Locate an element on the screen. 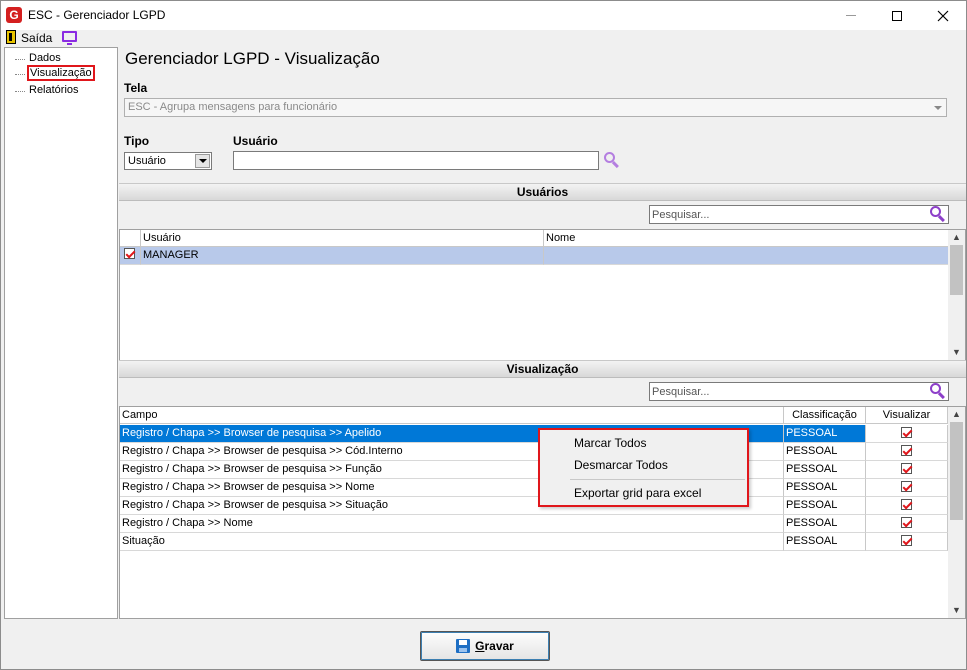 The image size is (967, 670). tipo-select-value: Usuário is located at coordinates (147, 161).